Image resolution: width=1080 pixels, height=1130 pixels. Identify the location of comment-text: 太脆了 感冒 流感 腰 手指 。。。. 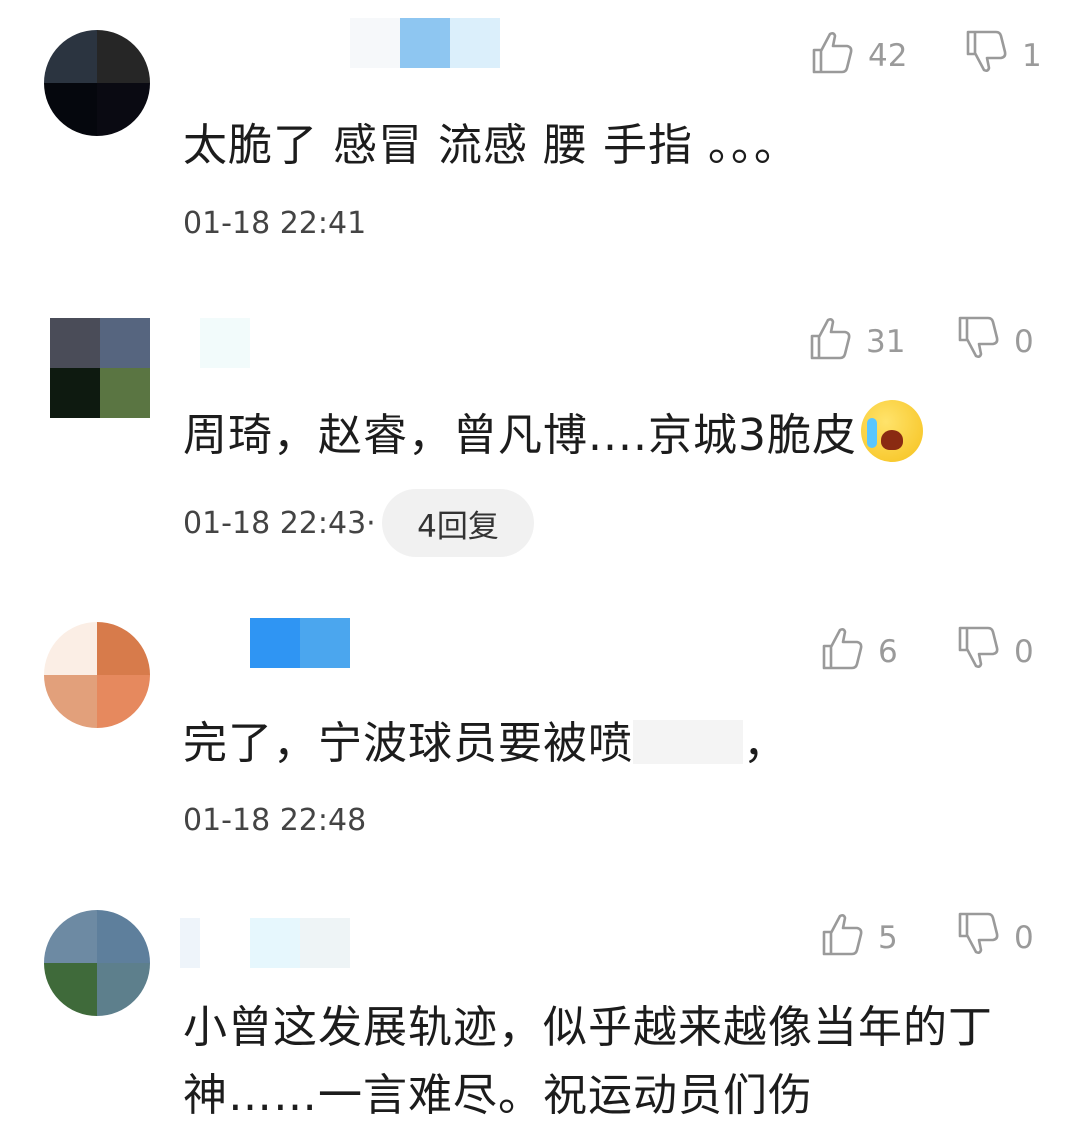
(491, 145).